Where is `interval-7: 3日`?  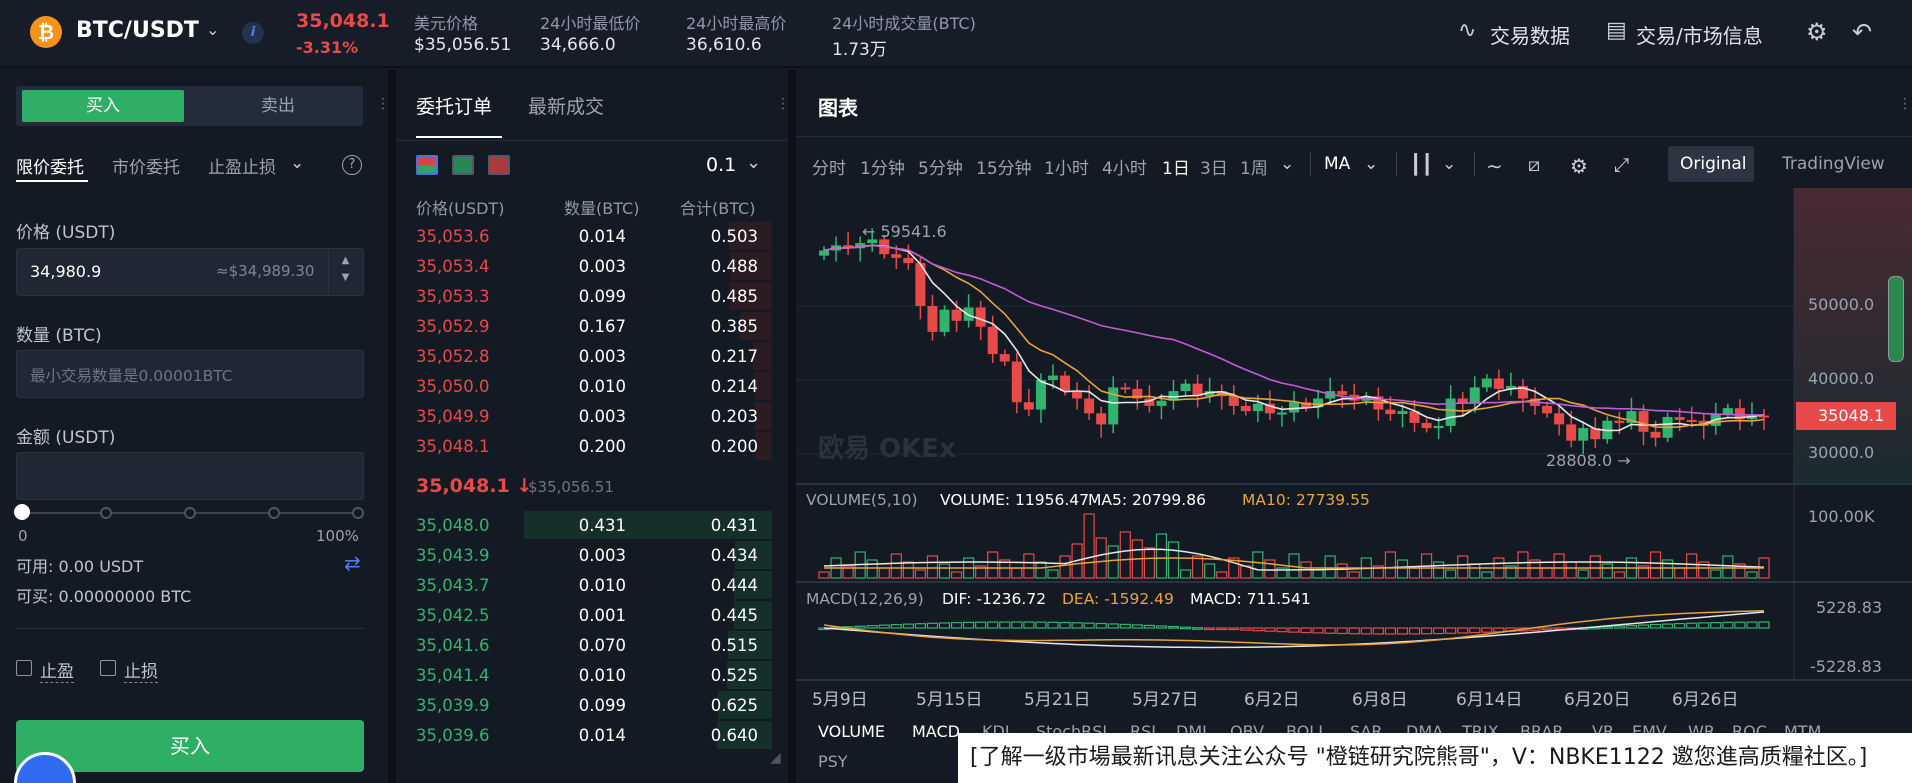 interval-7: 3日 is located at coordinates (1214, 166).